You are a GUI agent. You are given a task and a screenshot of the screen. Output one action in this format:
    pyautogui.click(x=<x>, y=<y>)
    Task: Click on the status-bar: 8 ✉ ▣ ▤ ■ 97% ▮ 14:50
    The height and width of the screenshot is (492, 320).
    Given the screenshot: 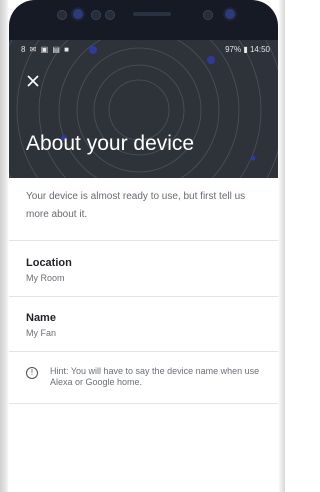 What is the action you would take?
    pyautogui.click(x=143, y=50)
    